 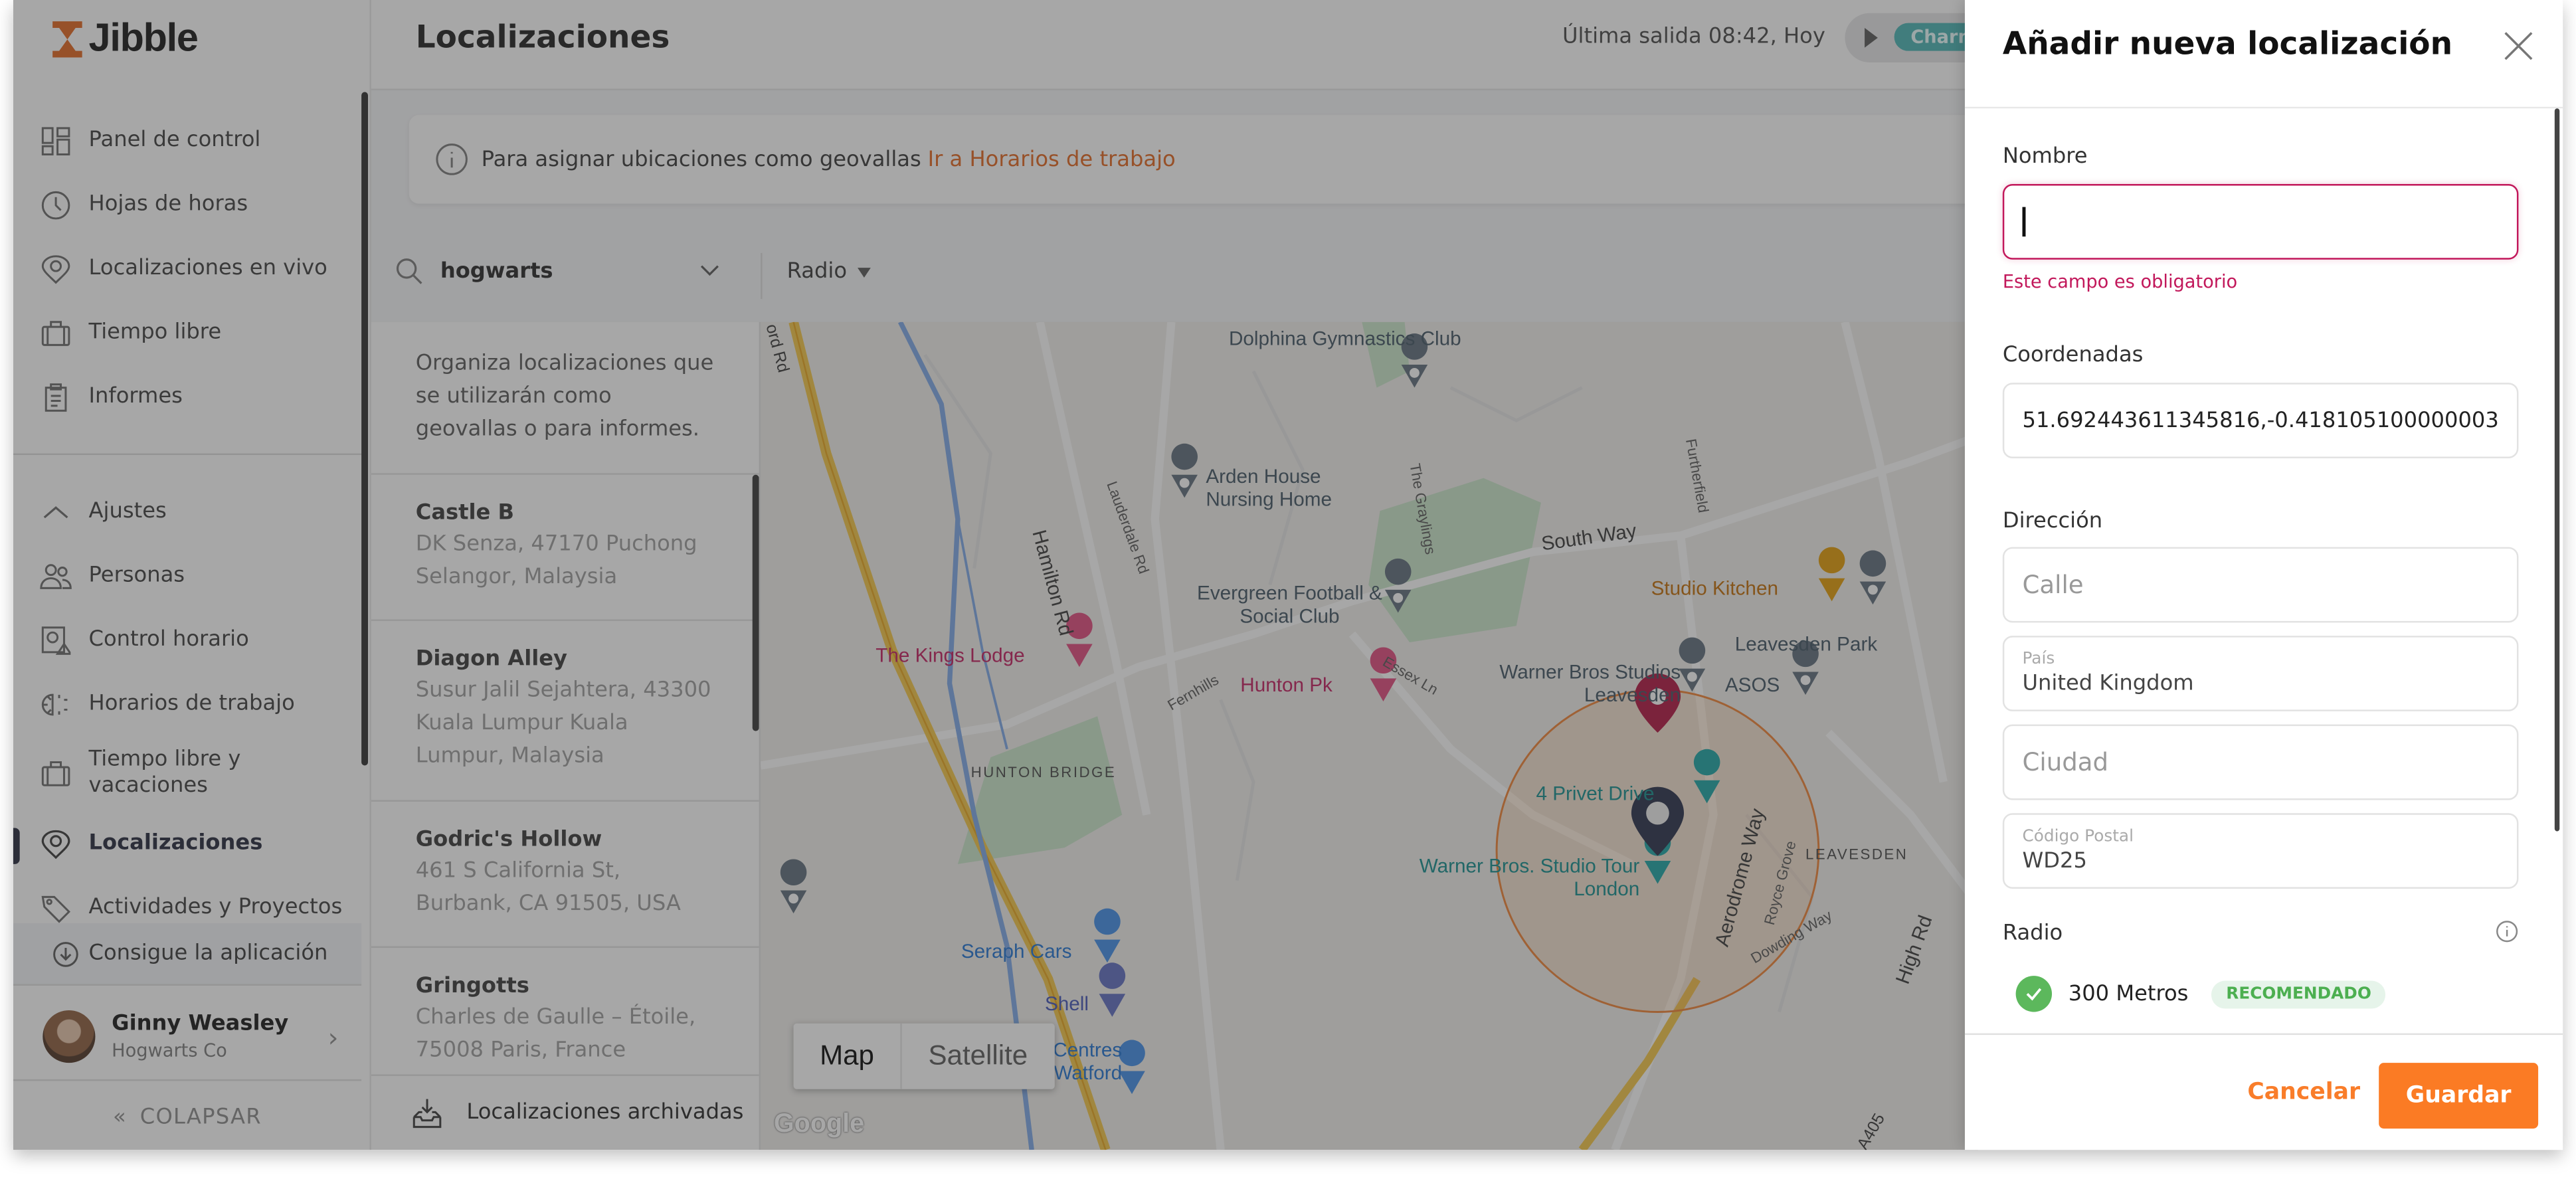 I want to click on radius-option: 300 Metros RECOMENDADO, so click(x=2267, y=994).